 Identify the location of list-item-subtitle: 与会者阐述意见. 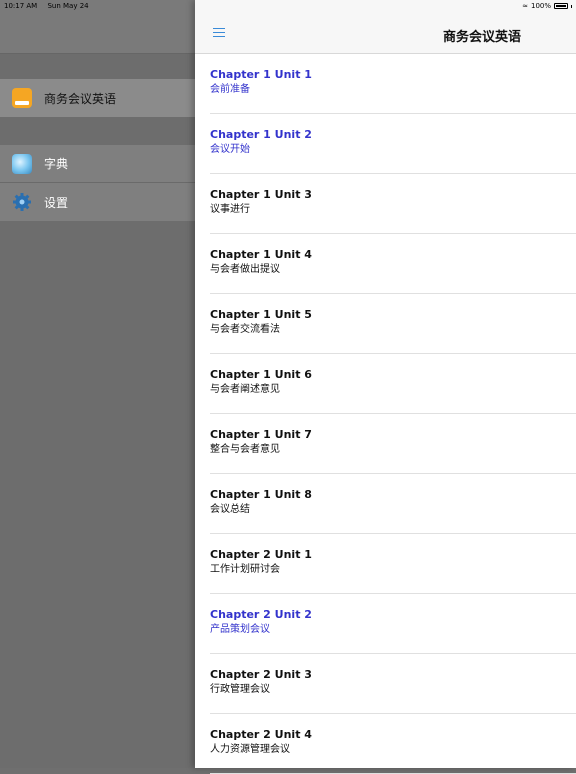
(245, 389).